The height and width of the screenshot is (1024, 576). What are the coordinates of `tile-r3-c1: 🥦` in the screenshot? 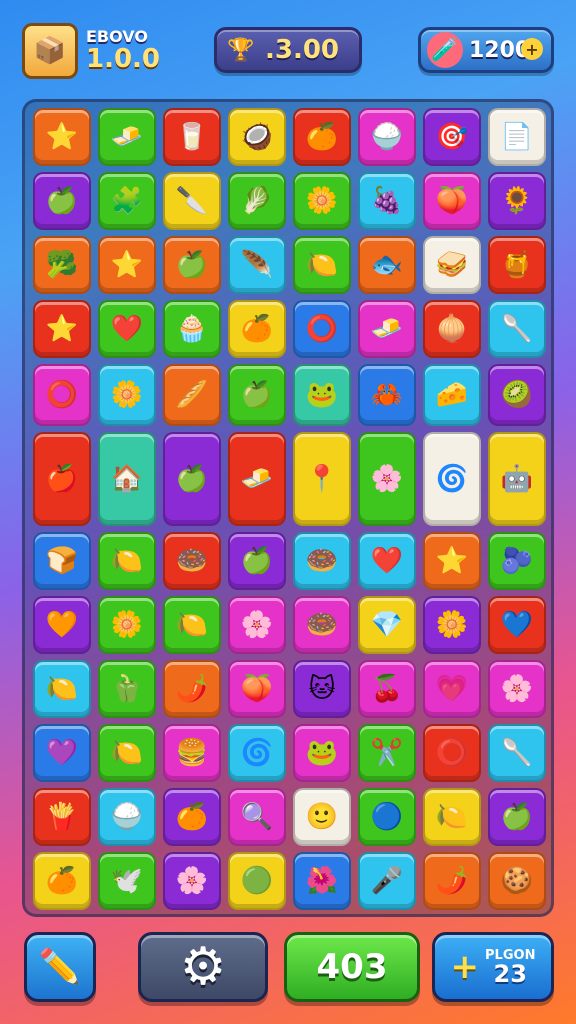 It's located at (62, 265).